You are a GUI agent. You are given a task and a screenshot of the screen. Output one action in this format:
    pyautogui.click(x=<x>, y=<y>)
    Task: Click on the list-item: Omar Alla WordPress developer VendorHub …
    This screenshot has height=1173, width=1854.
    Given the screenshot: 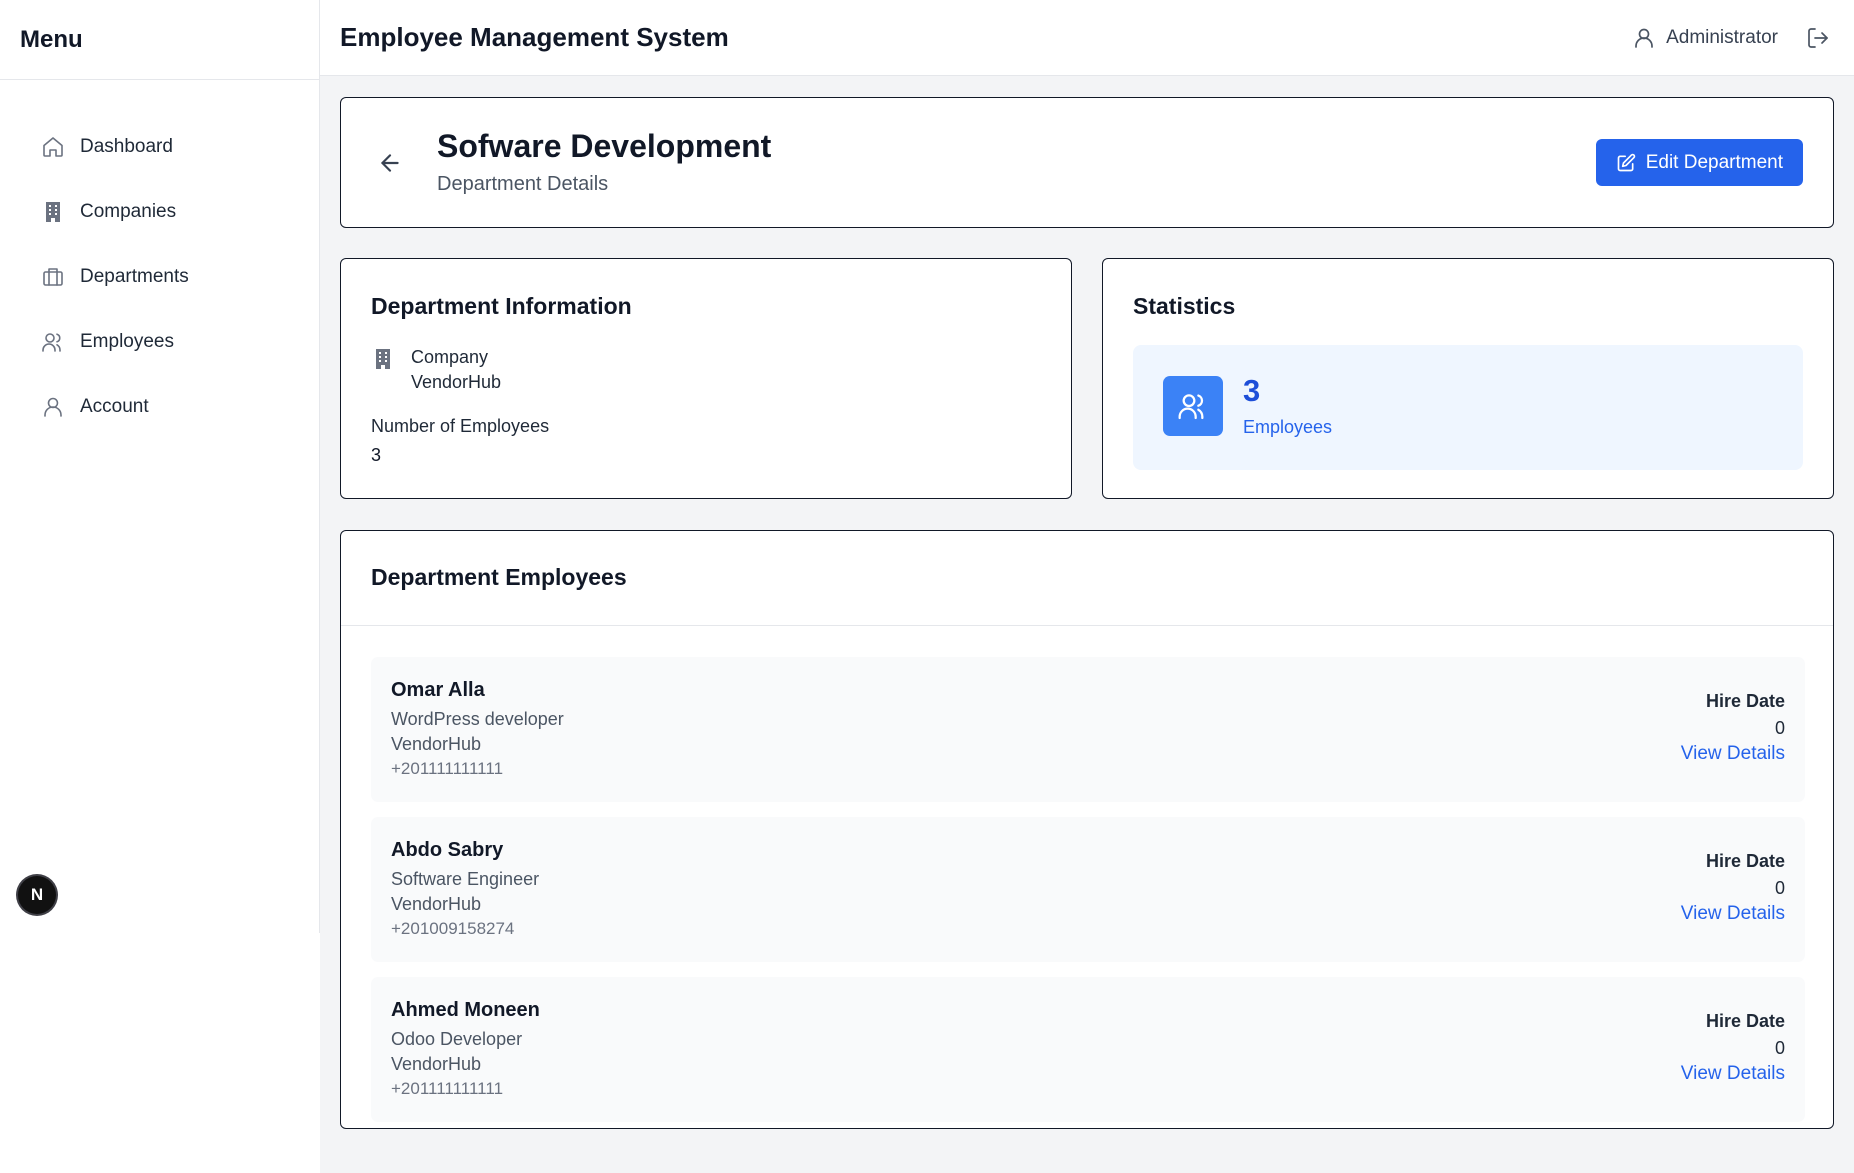 What is the action you would take?
    pyautogui.click(x=1088, y=729)
    